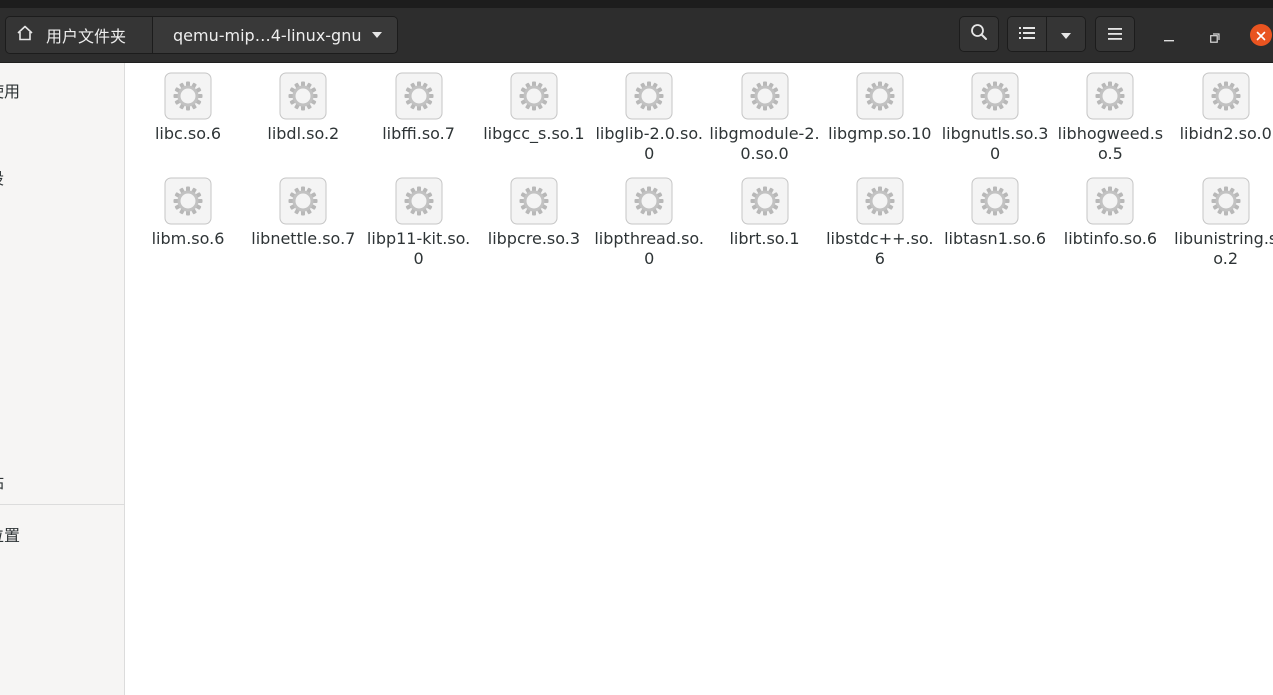 The height and width of the screenshot is (695, 1273). I want to click on close-button, so click(1261, 35).